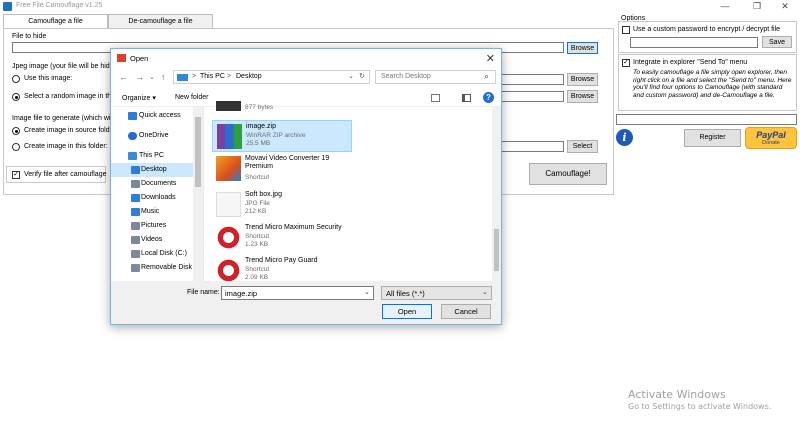 This screenshot has height=433, width=800. What do you see at coordinates (488, 97) in the screenshot?
I see `help-icon: ?` at bounding box center [488, 97].